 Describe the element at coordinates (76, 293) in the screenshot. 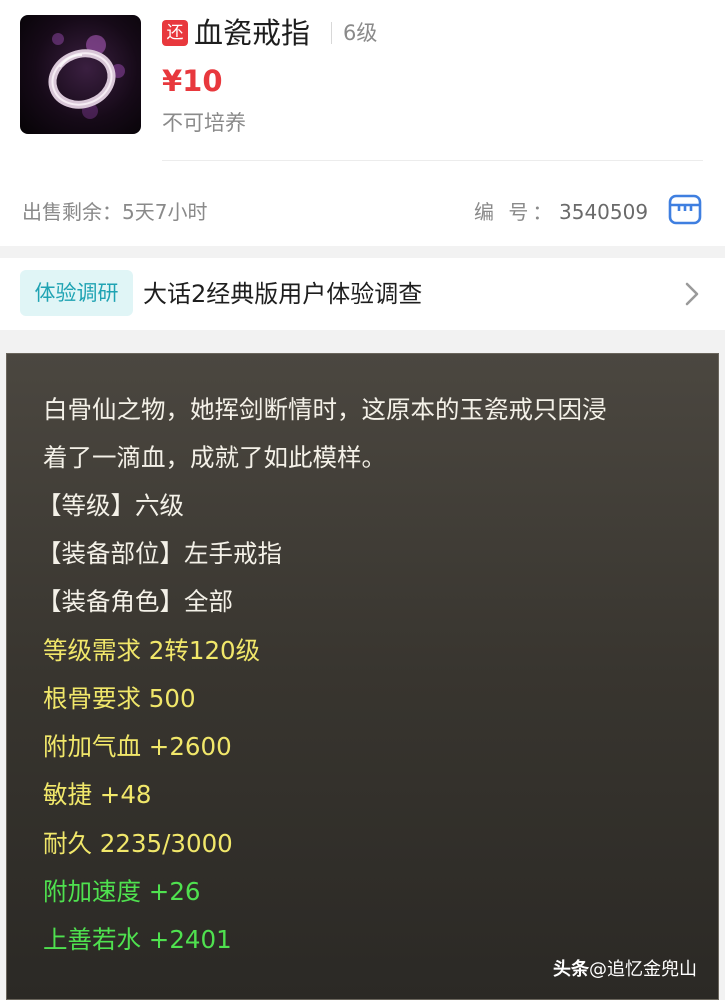

I see `survey-tag: 体验调研` at that location.